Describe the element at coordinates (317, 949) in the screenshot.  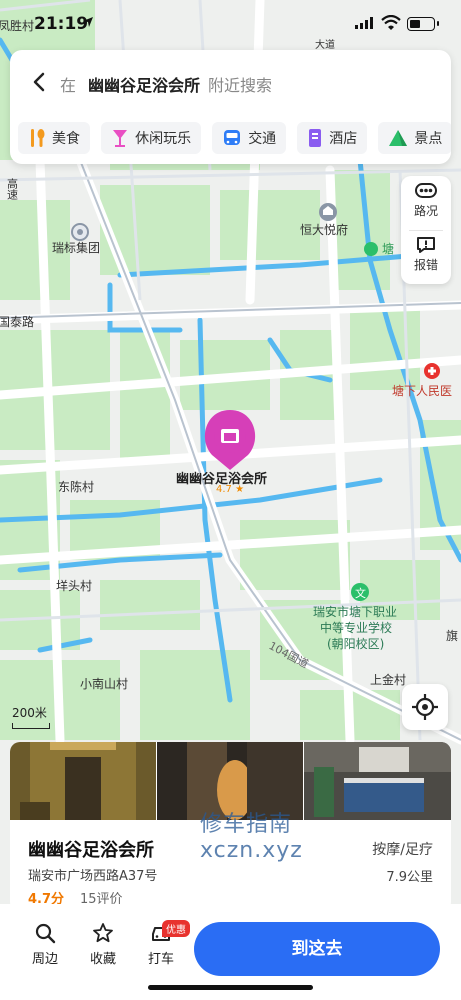
I see `go-here-button: 到这去` at that location.